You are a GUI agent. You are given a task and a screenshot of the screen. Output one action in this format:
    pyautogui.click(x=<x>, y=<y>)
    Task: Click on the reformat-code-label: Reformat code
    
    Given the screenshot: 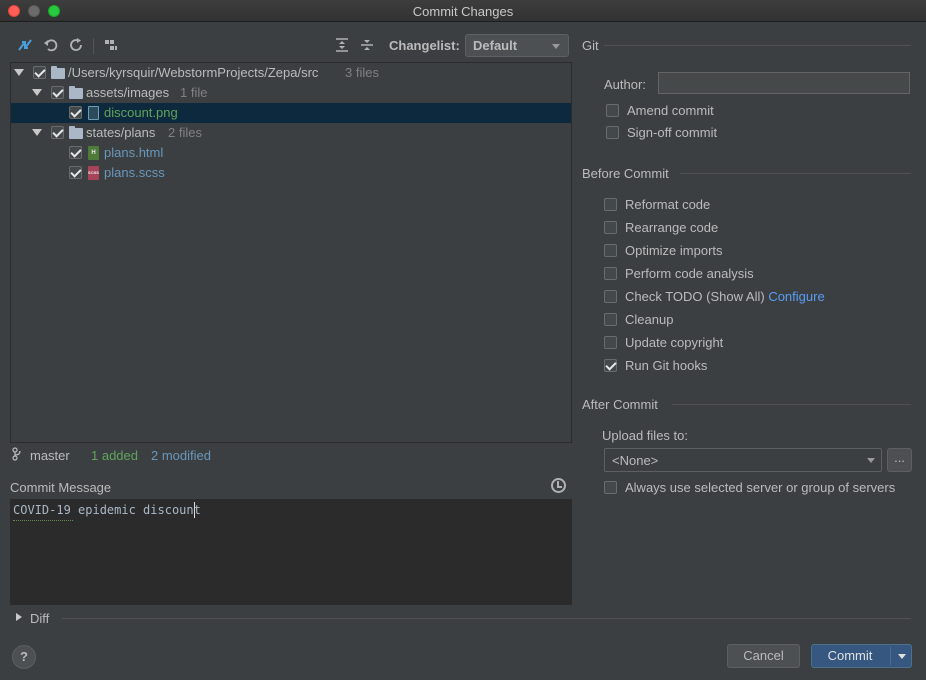 What is the action you would take?
    pyautogui.click(x=668, y=204)
    